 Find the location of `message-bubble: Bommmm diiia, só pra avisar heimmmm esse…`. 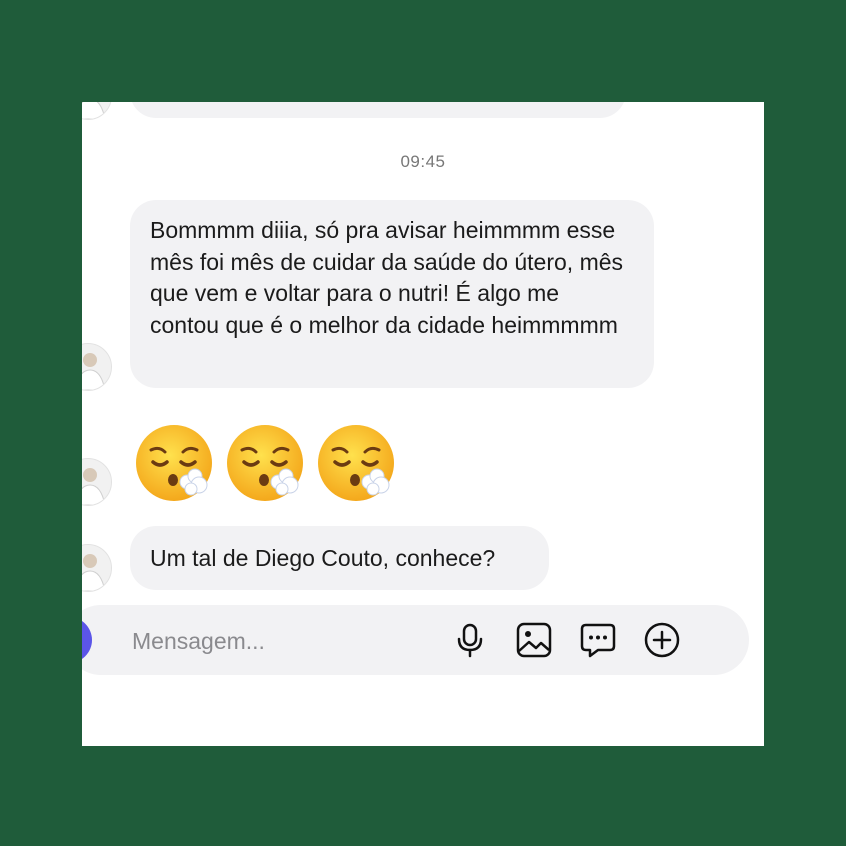

message-bubble: Bommmm diiia, só pra avisar heimmmm esse… is located at coordinates (392, 294).